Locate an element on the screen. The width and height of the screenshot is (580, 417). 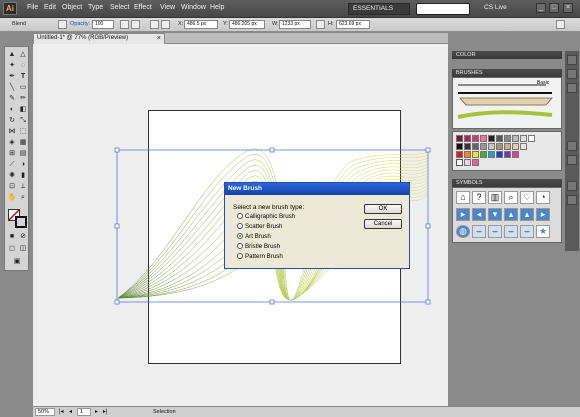
menu-view: View is located at coordinates (167, 7).